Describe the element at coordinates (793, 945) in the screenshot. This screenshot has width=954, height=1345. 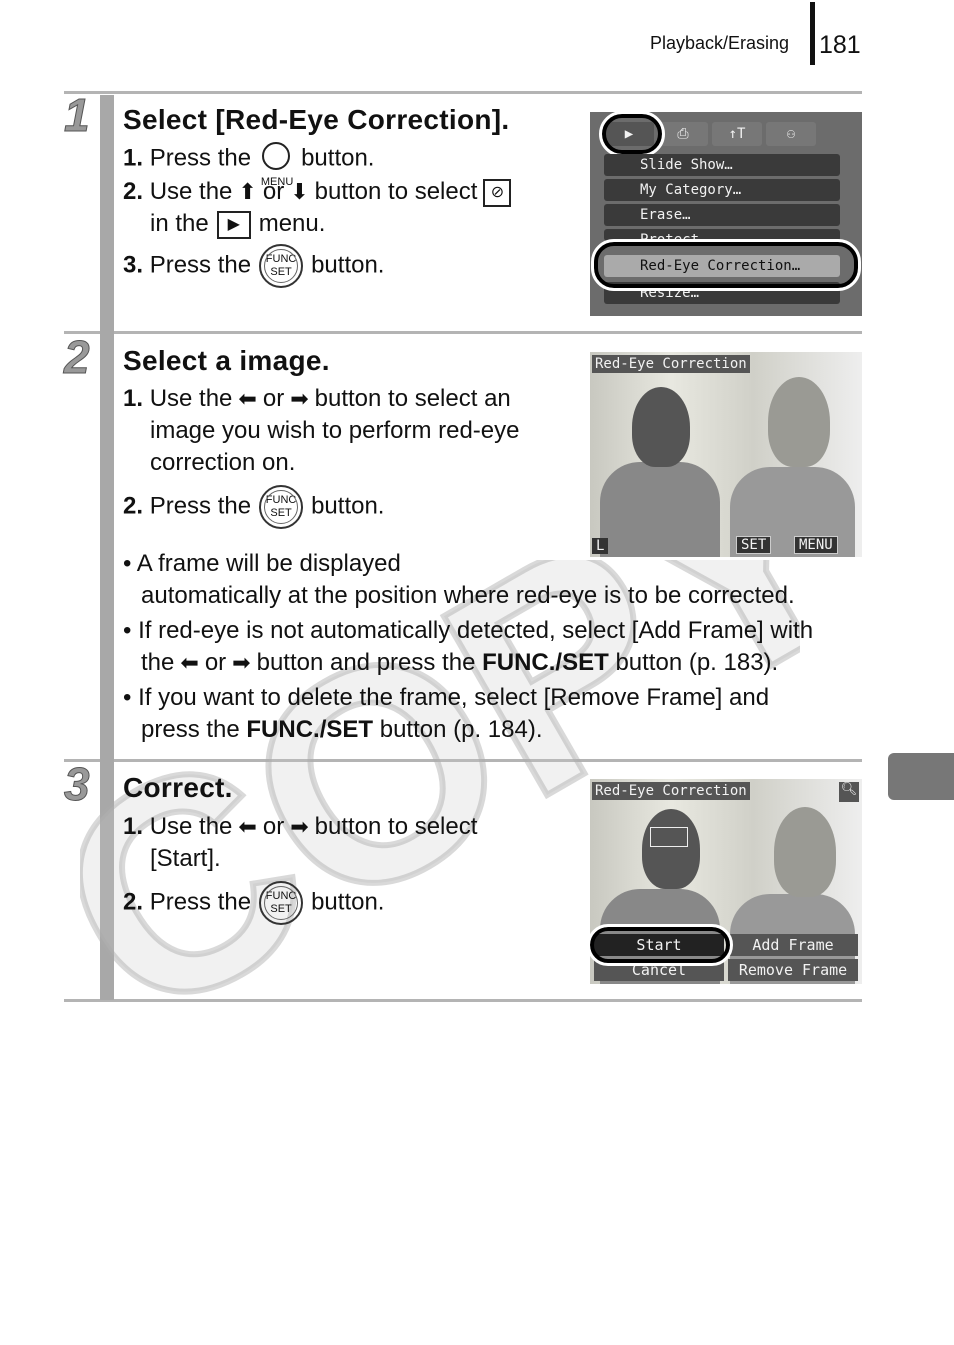
I see `add-frame-button: Add Frame` at that location.